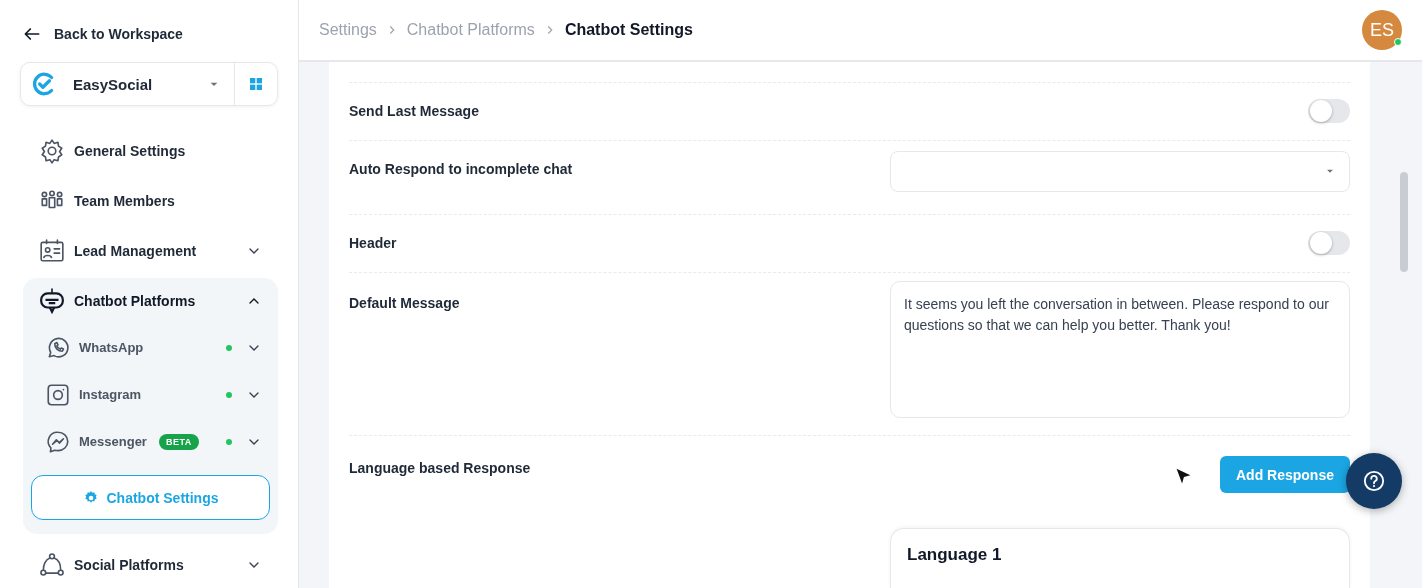 This screenshot has width=1422, height=588. I want to click on beta-badge: BETA, so click(178, 441).